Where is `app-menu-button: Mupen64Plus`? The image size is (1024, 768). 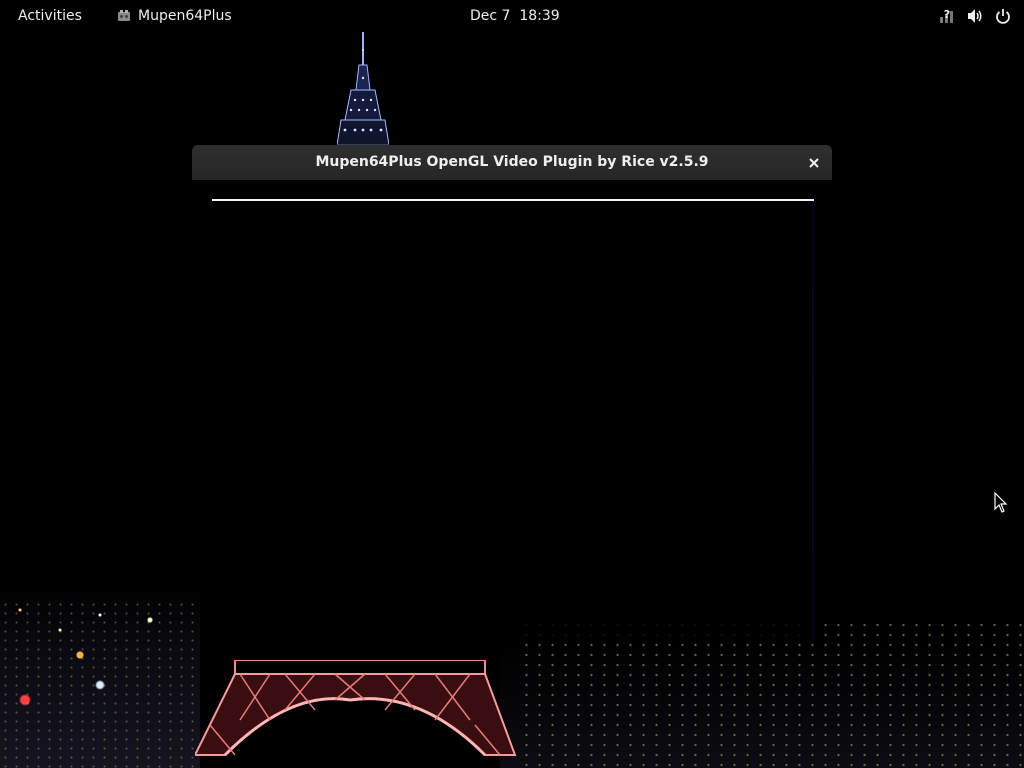 app-menu-button: Mupen64Plus is located at coordinates (174, 16).